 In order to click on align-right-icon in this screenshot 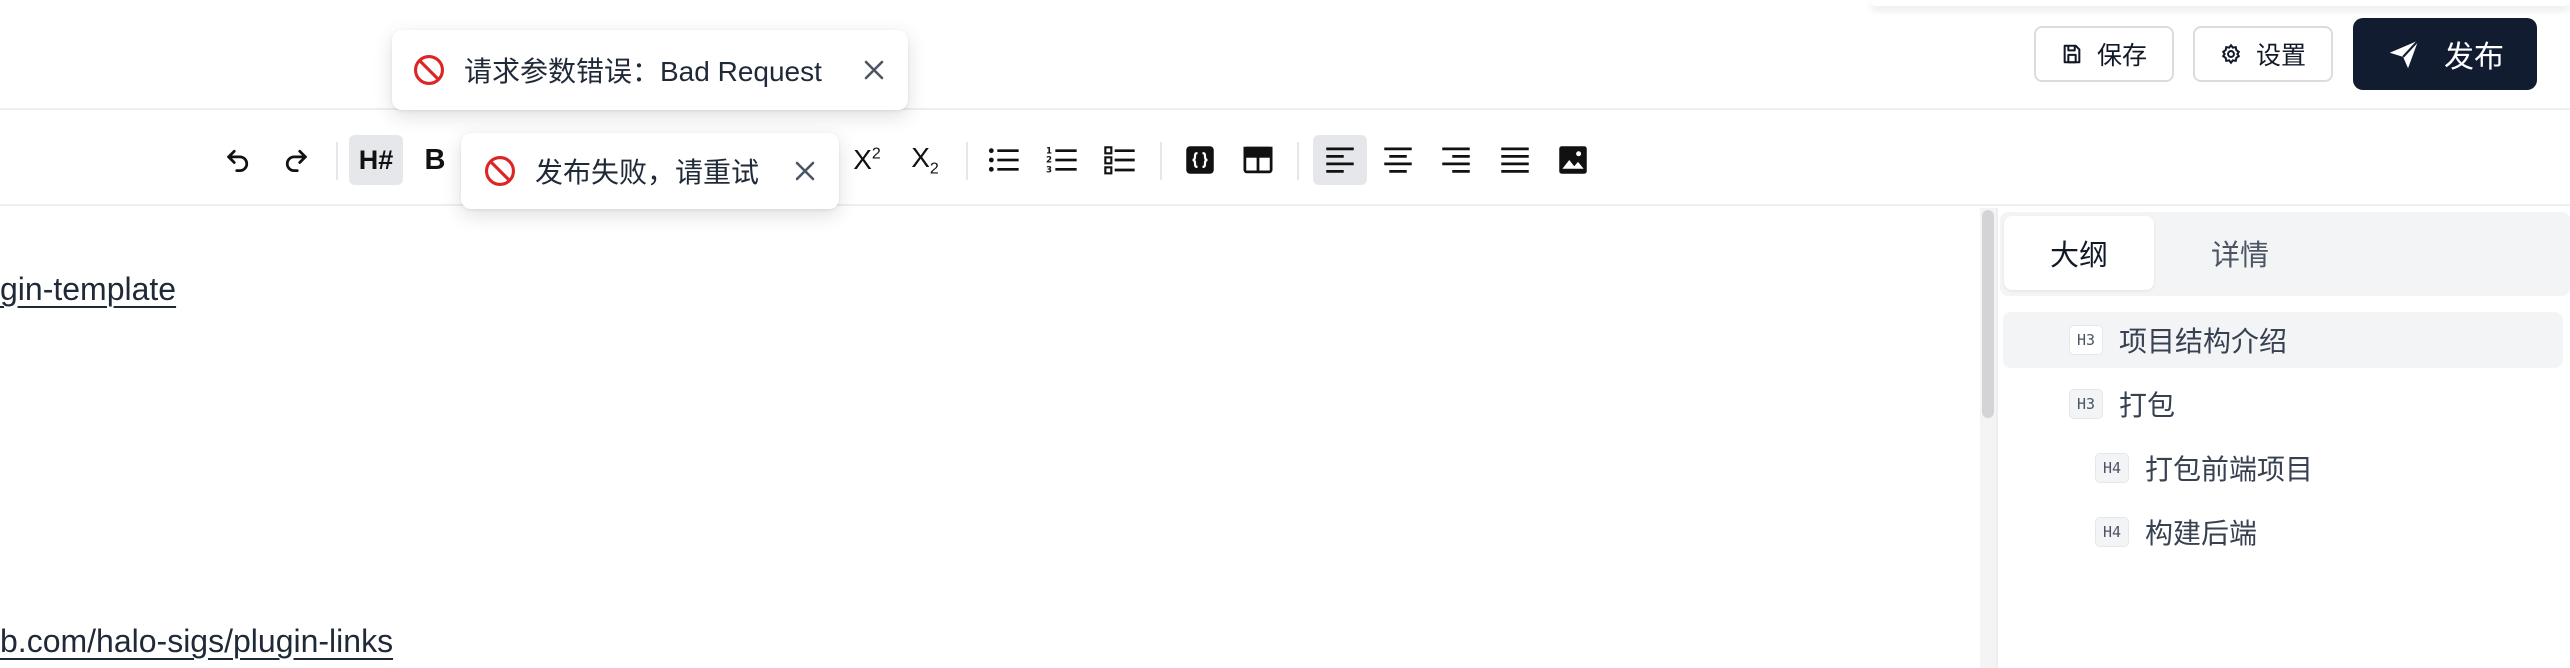, I will do `click(1456, 160)`.